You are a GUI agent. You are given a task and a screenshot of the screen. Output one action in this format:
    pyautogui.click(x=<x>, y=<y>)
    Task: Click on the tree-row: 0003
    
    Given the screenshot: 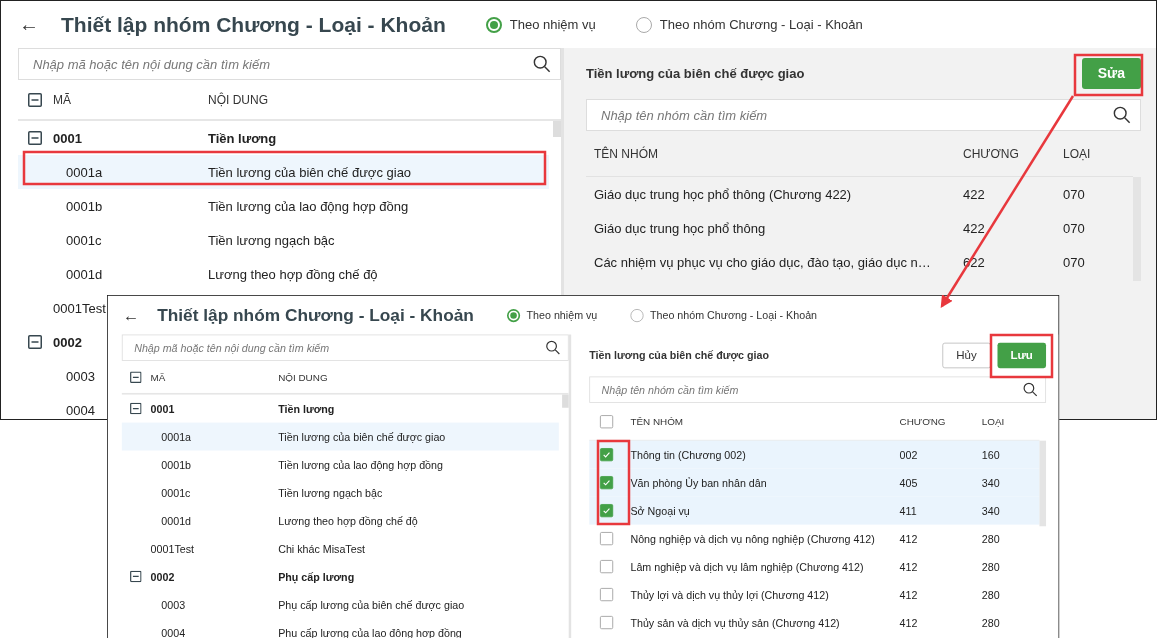 What is the action you would take?
    pyautogui.click(x=56, y=376)
    